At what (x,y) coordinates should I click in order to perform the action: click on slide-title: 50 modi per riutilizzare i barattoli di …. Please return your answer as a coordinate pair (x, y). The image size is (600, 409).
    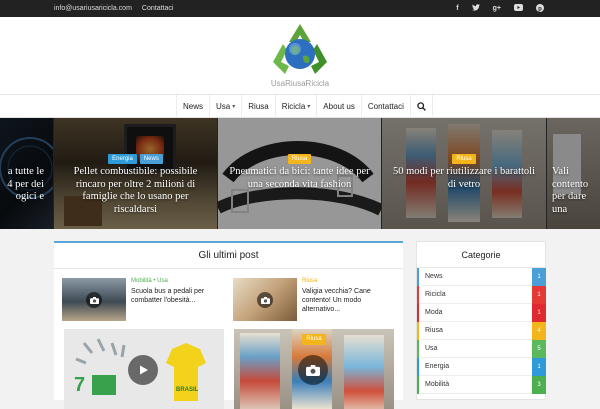
    Looking at the image, I should click on (464, 178).